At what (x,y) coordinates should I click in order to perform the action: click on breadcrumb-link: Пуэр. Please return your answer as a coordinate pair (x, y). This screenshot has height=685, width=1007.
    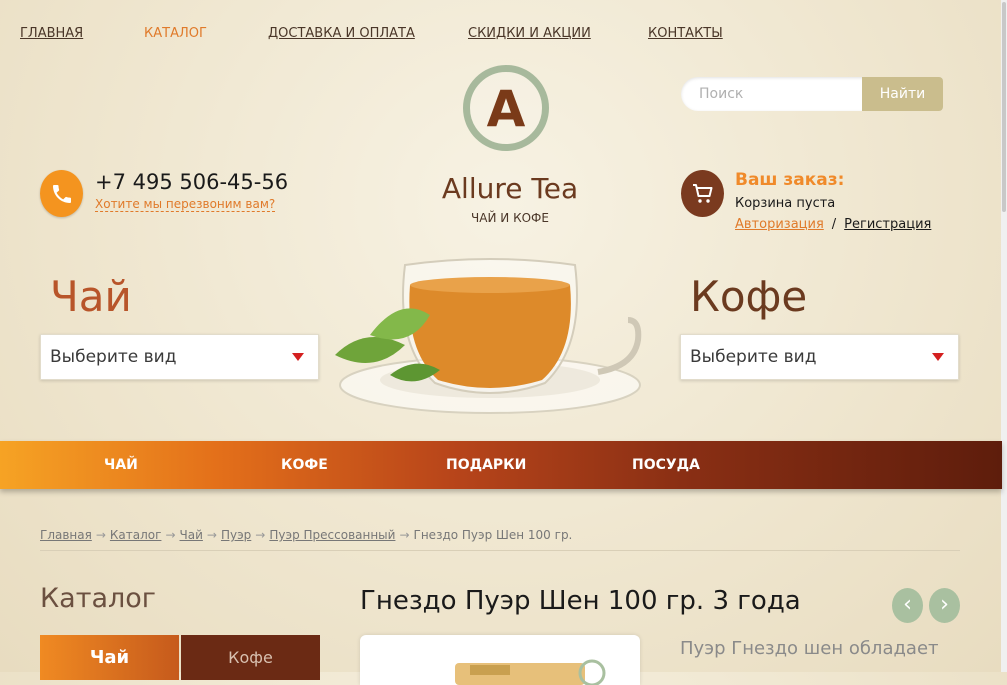
    Looking at the image, I should click on (236, 535).